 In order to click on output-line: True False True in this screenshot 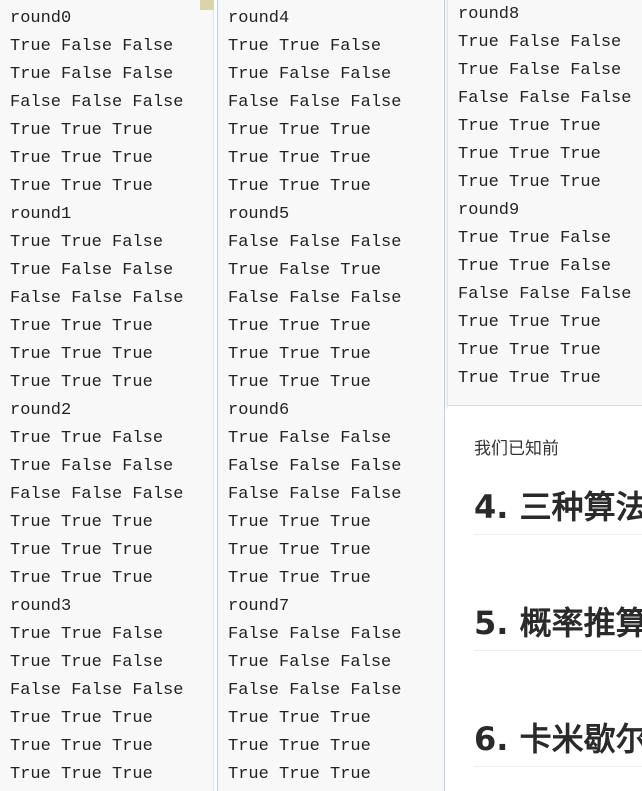, I will do `click(305, 270)`.